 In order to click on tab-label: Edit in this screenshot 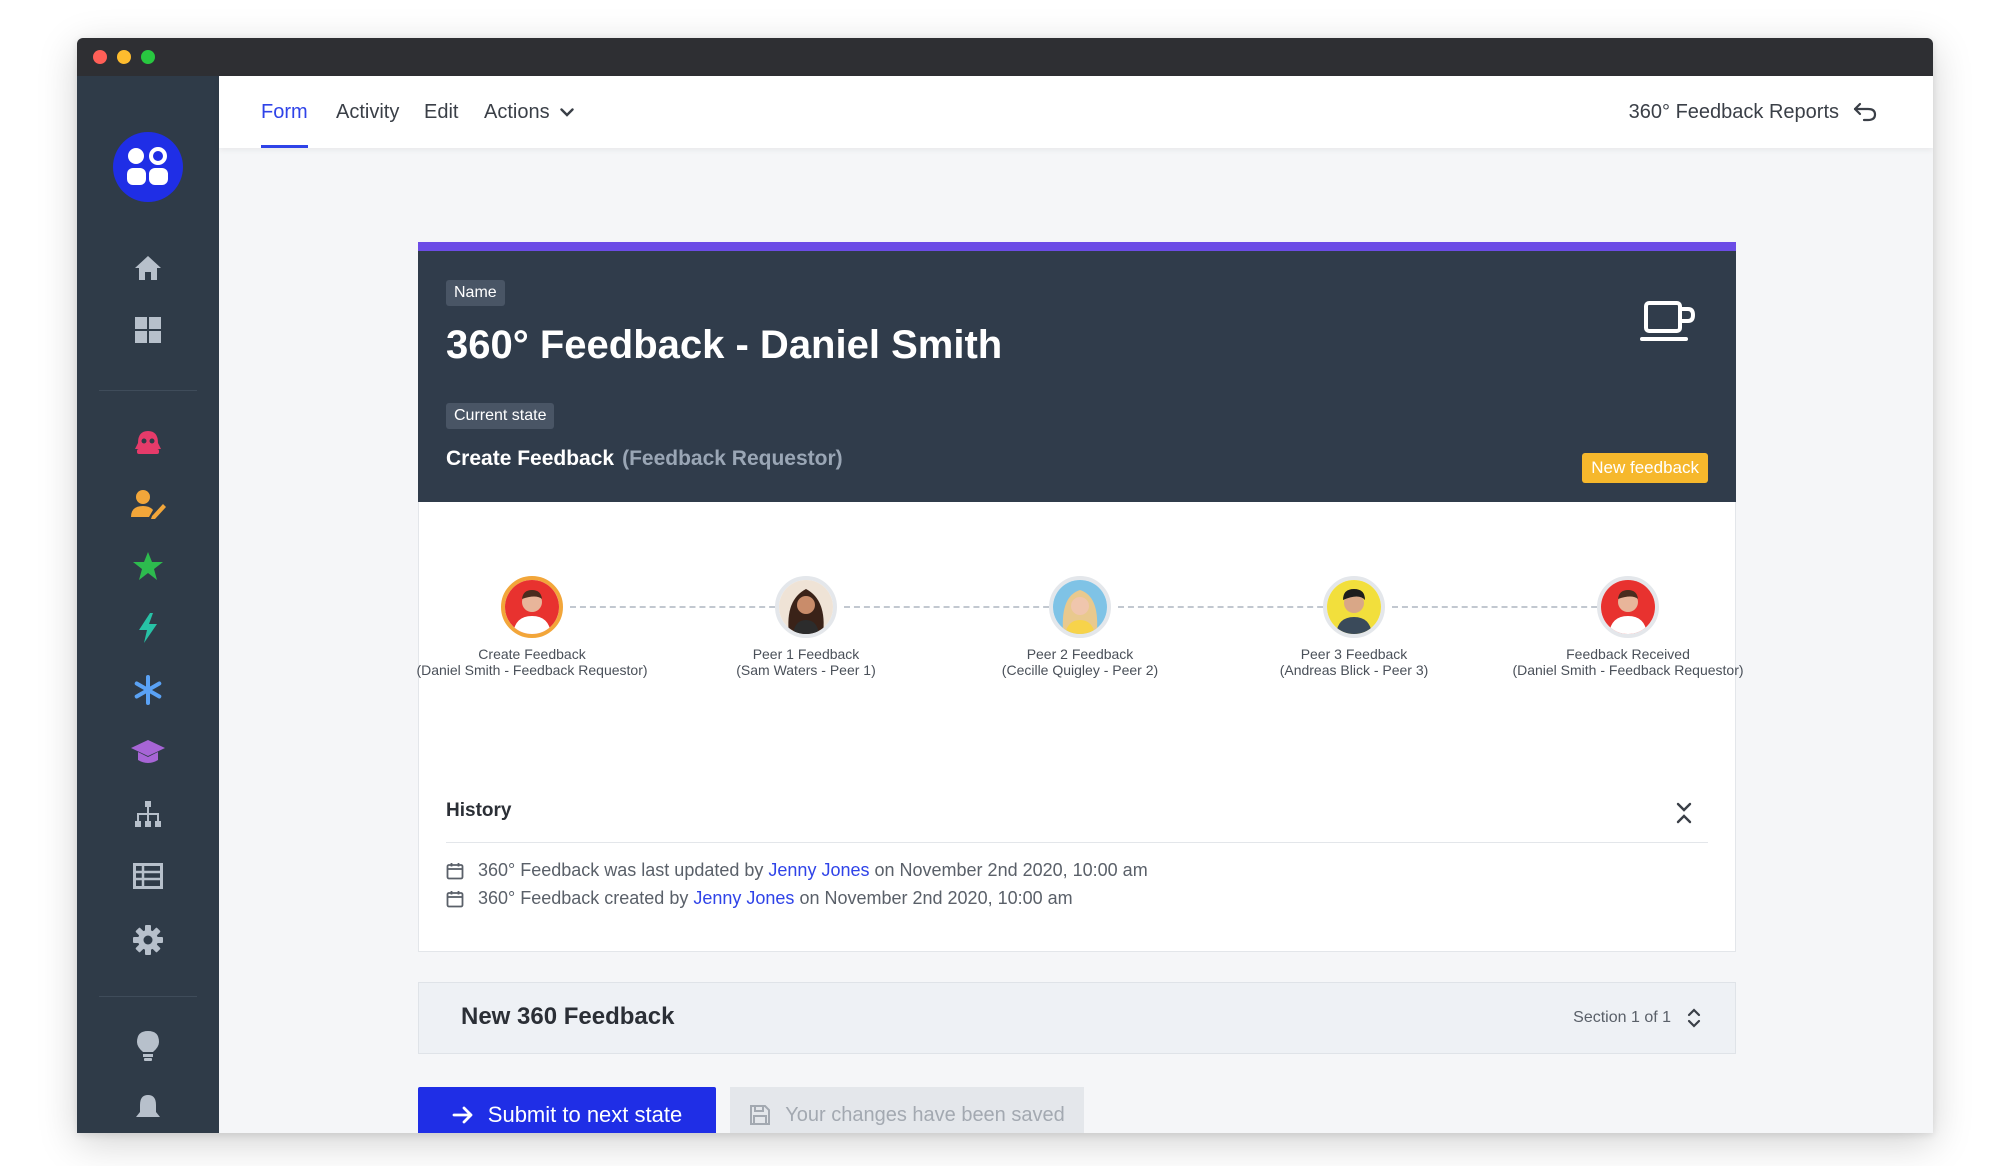, I will do `click(441, 111)`.